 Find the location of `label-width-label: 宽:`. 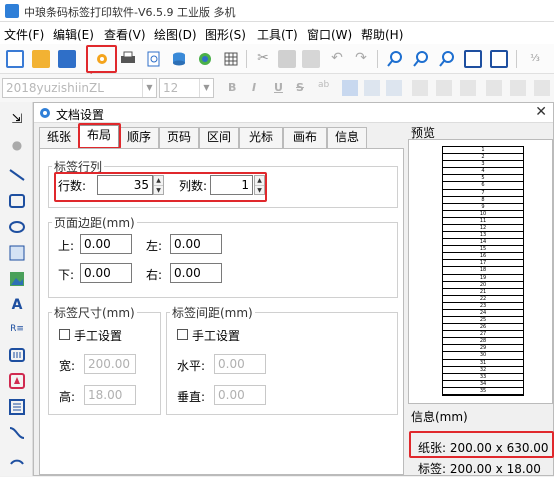

label-width-label: 宽: is located at coordinates (67, 366).